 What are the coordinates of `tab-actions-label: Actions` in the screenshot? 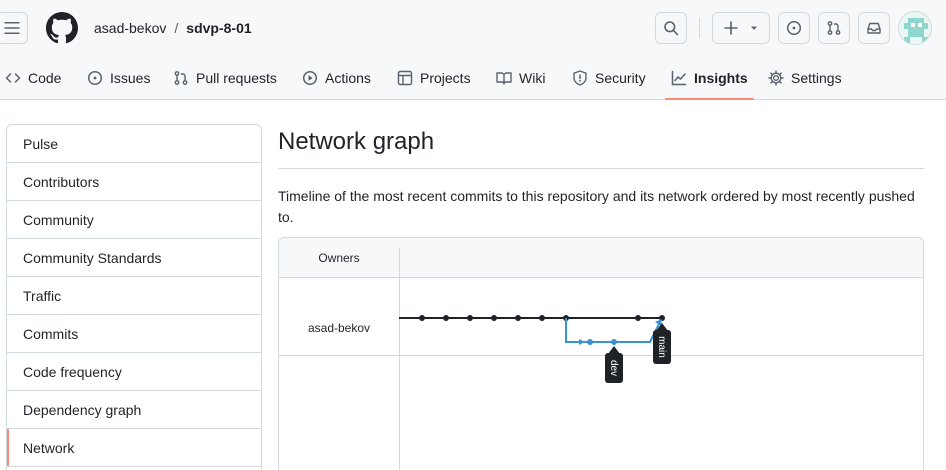 It's located at (348, 78).